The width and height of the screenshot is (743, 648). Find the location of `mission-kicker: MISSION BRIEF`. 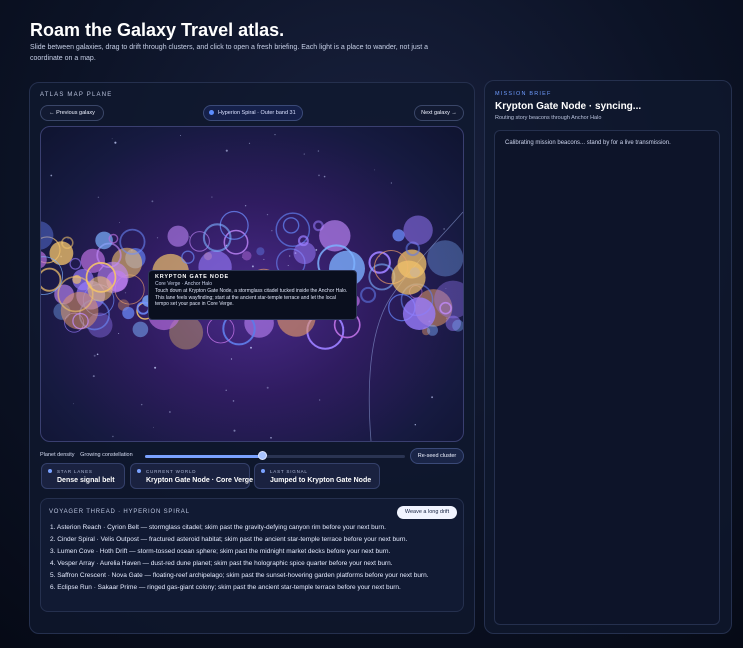

mission-kicker: MISSION BRIEF is located at coordinates (523, 94).